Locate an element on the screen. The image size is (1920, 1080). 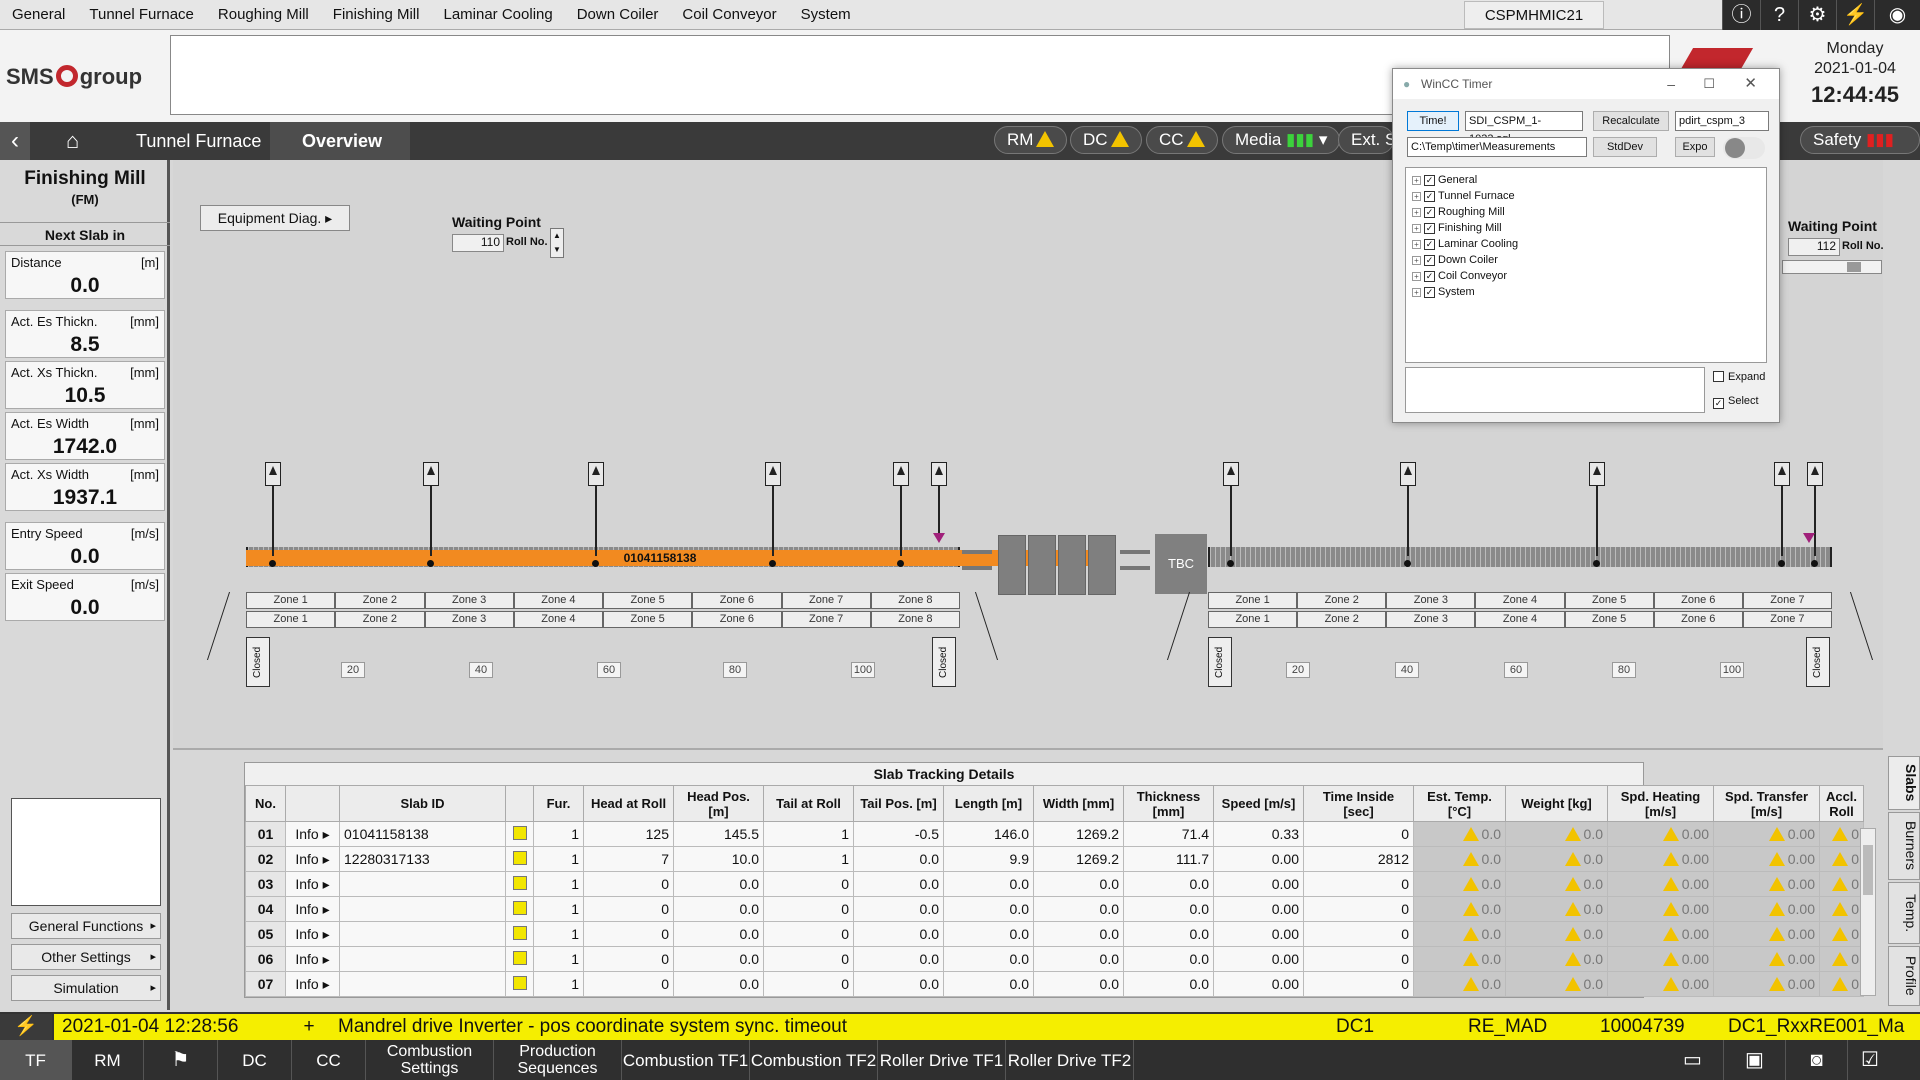
menu-system: System is located at coordinates (826, 15).